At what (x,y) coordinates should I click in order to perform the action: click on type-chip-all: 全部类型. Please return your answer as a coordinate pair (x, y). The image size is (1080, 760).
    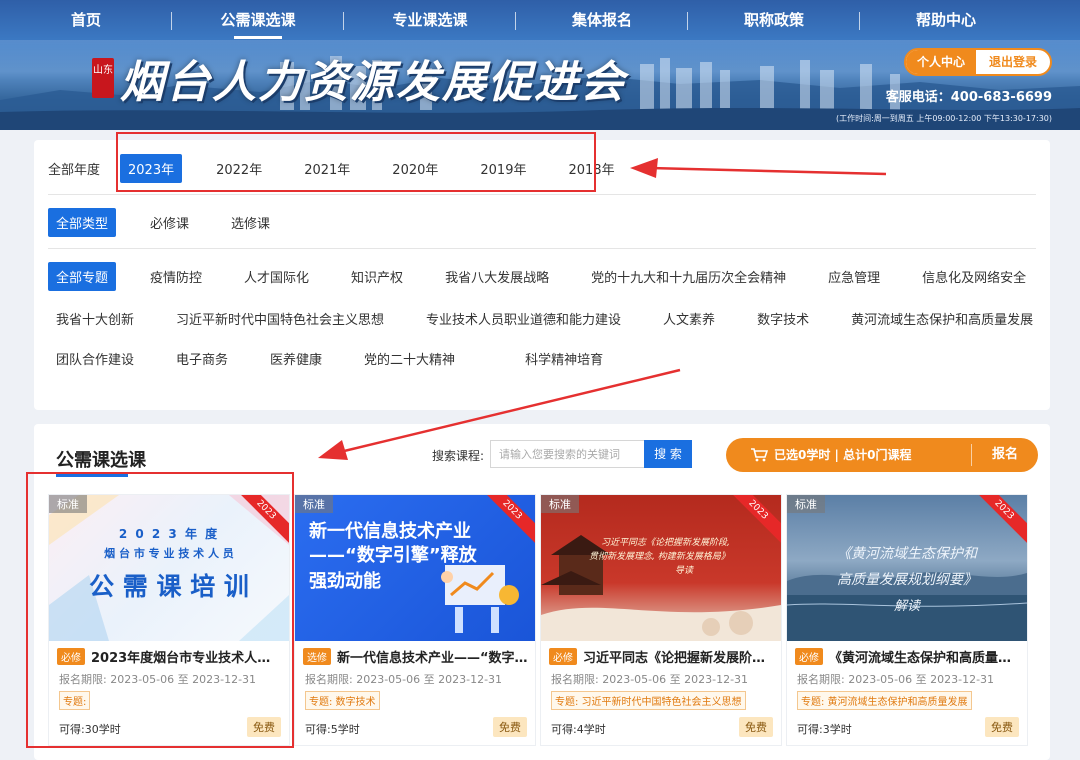
    Looking at the image, I should click on (82, 222).